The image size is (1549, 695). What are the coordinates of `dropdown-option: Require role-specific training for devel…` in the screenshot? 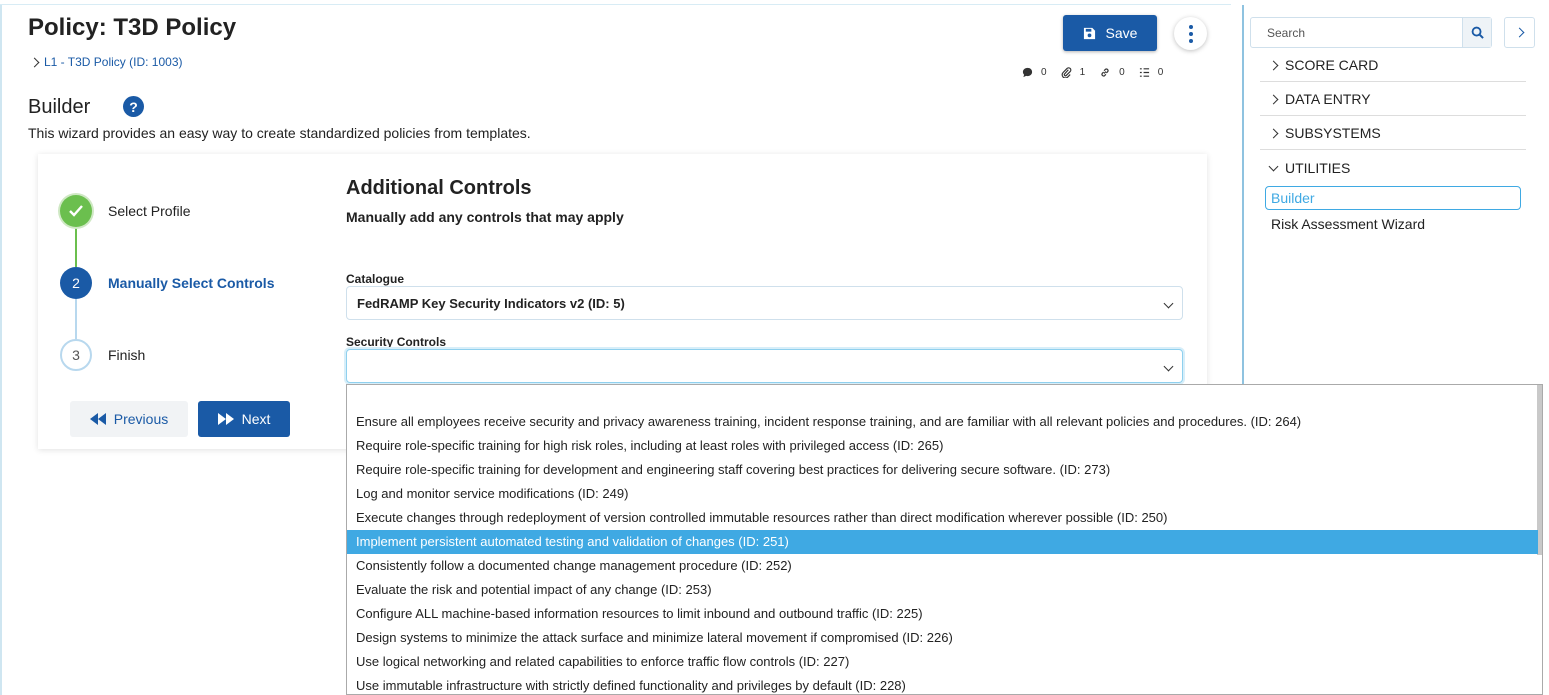 It's located at (942, 470).